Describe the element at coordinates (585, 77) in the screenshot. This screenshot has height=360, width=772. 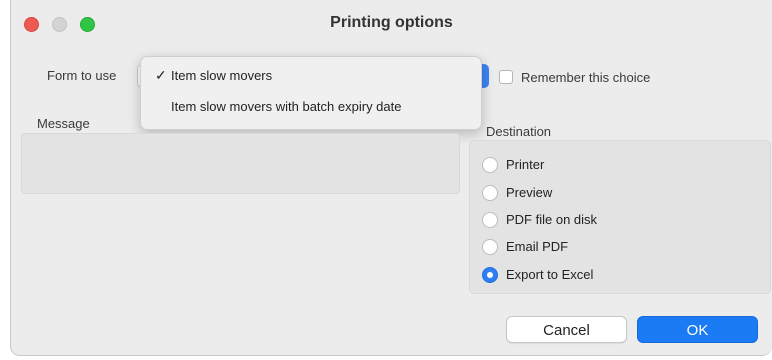
I see `remember-choice-label: Remember this choice` at that location.